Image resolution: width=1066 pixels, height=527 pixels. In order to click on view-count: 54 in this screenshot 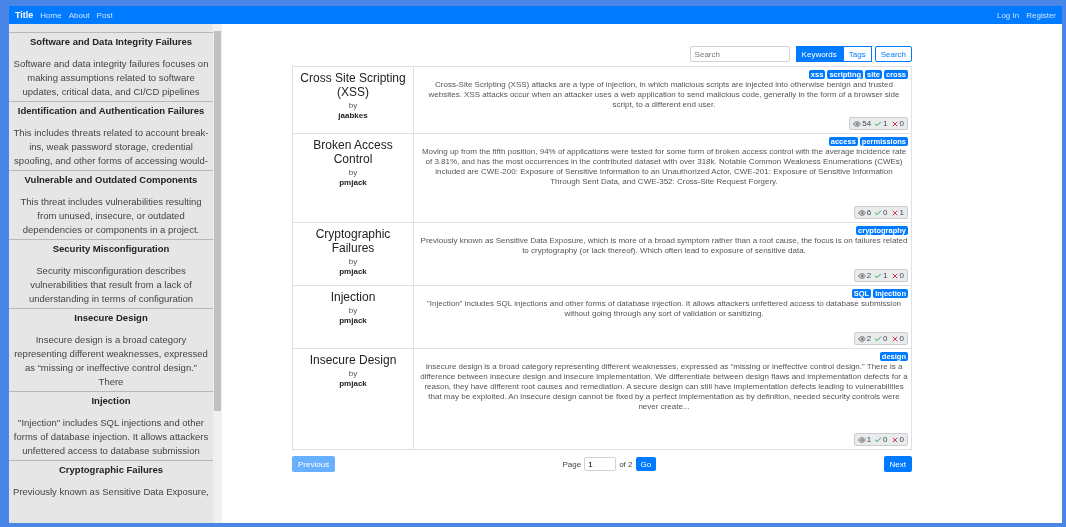, I will do `click(867, 123)`.